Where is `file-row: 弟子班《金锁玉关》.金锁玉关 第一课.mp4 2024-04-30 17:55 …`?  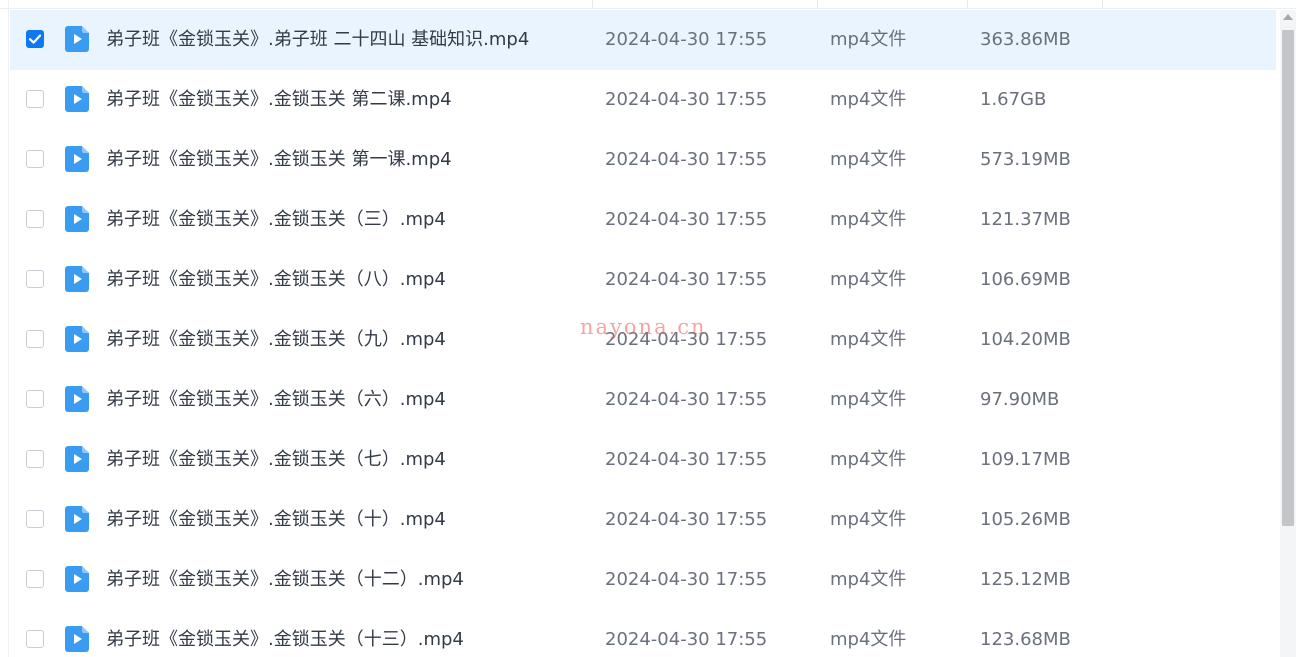 file-row: 弟子班《金锁玉关》.金锁玉关 第一课.mp4 2024-04-30 17:55 … is located at coordinates (643, 160).